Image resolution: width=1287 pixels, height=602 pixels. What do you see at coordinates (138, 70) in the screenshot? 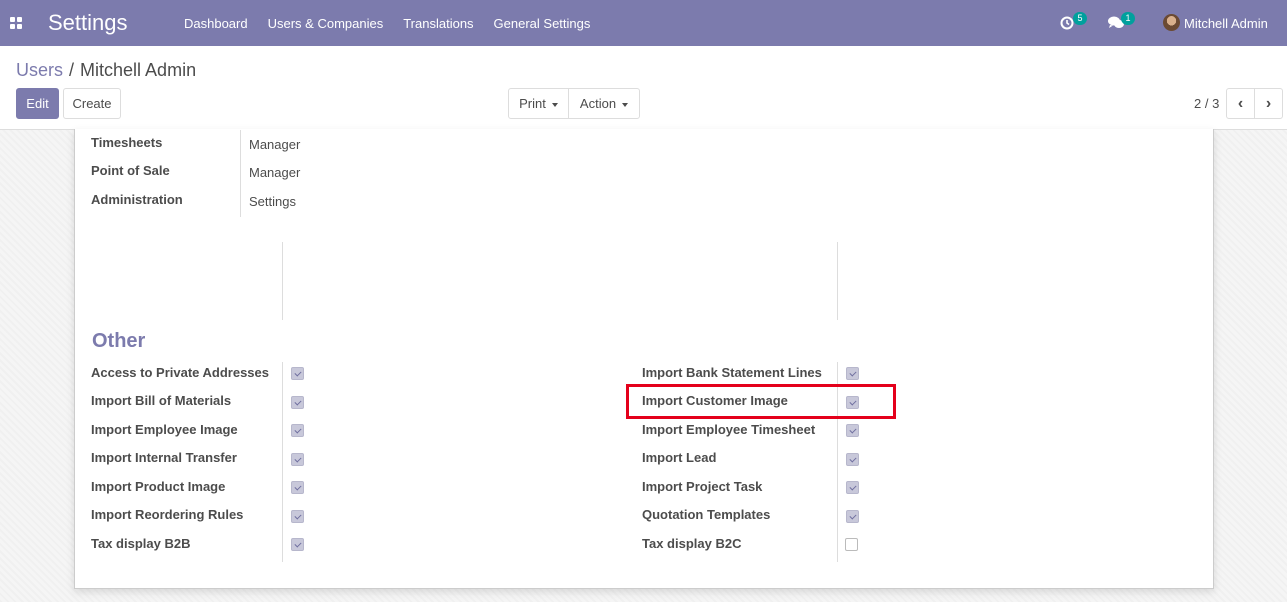
I see `breadcrumb-current: Mitchell Admin` at bounding box center [138, 70].